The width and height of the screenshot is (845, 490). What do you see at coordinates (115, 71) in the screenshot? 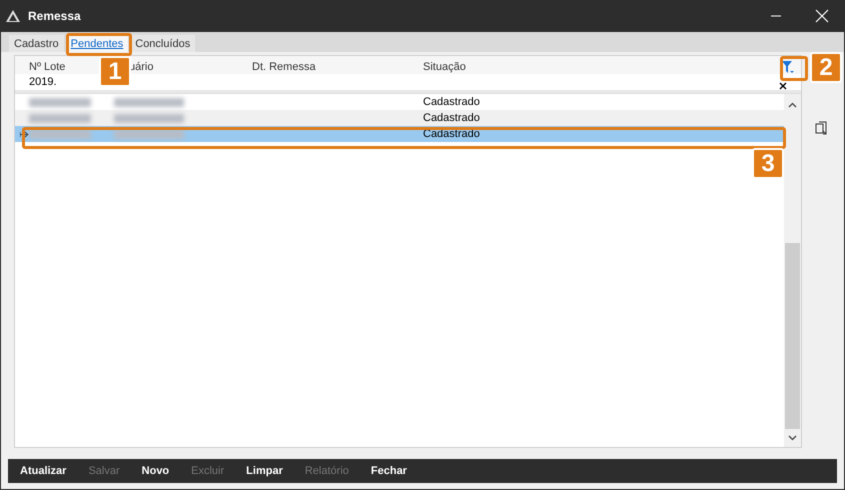
I see `step-number-badge: 1` at bounding box center [115, 71].